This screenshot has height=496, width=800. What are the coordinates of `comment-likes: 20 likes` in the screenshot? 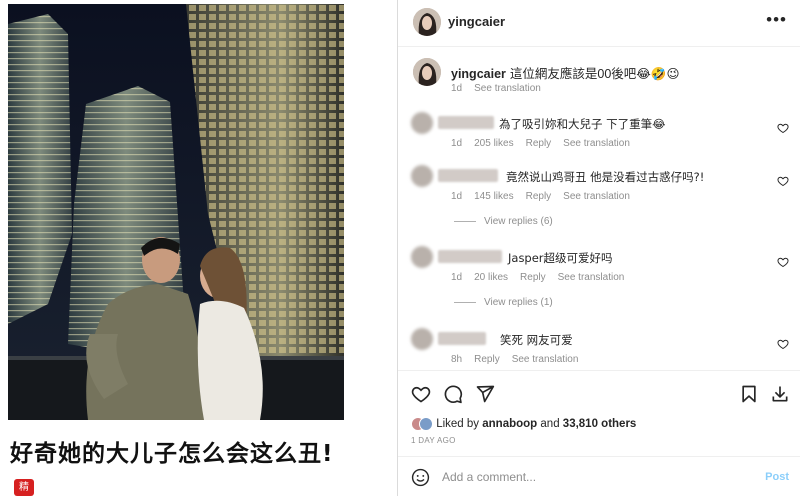 It's located at (491, 277).